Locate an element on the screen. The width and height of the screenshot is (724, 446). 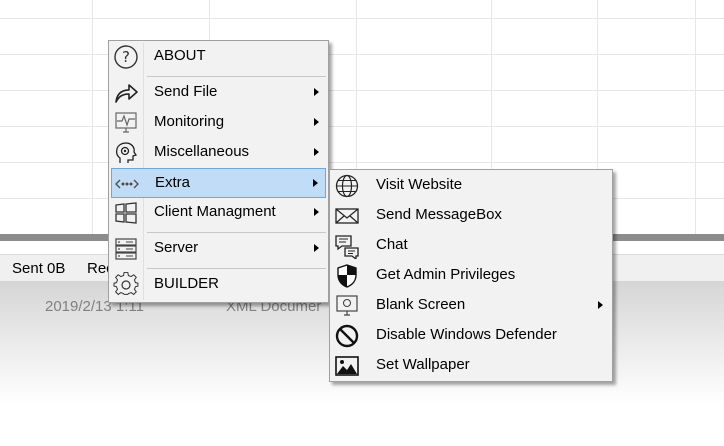
menu-item-set-wallpaper: Set Wallpaper is located at coordinates (471, 366).